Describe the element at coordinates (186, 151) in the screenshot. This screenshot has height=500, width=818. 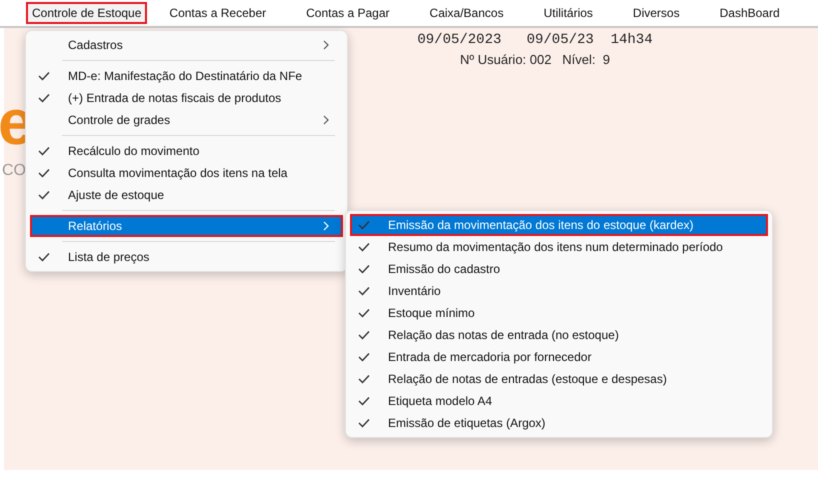
I see `menu-item: Recálculo do movimento` at that location.